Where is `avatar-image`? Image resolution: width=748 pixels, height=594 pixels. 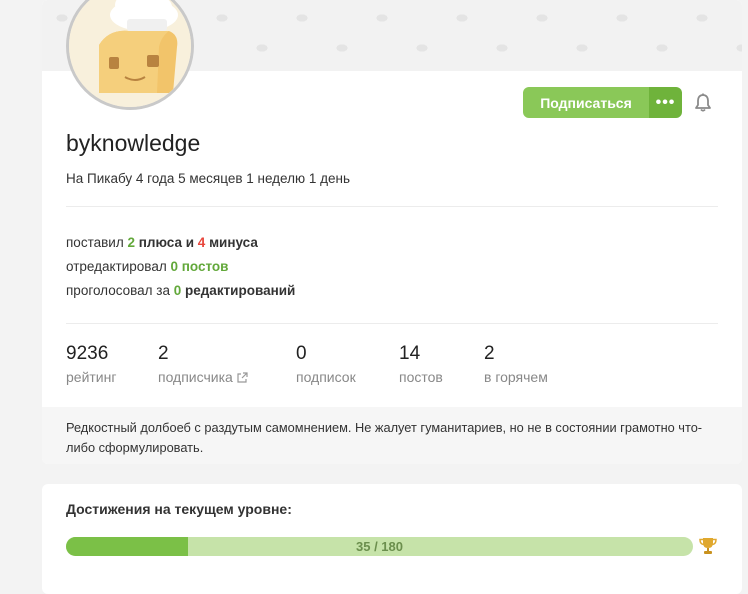 avatar-image is located at coordinates (130, 53).